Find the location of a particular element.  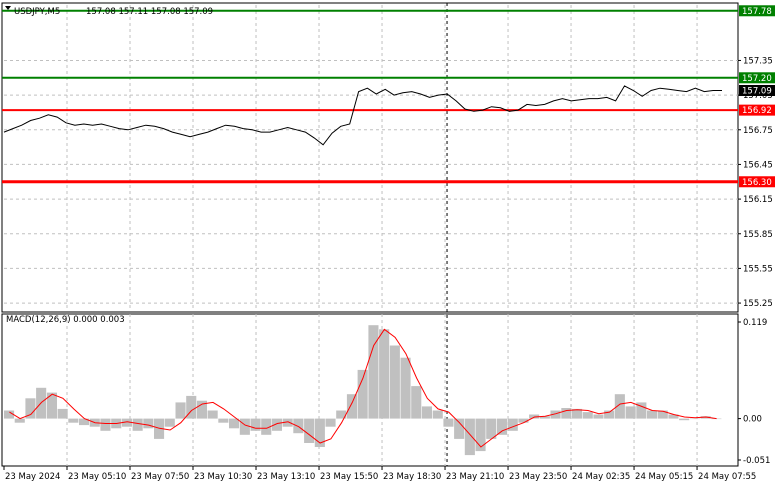

macd-tick-label: -0.051 is located at coordinates (756, 461).